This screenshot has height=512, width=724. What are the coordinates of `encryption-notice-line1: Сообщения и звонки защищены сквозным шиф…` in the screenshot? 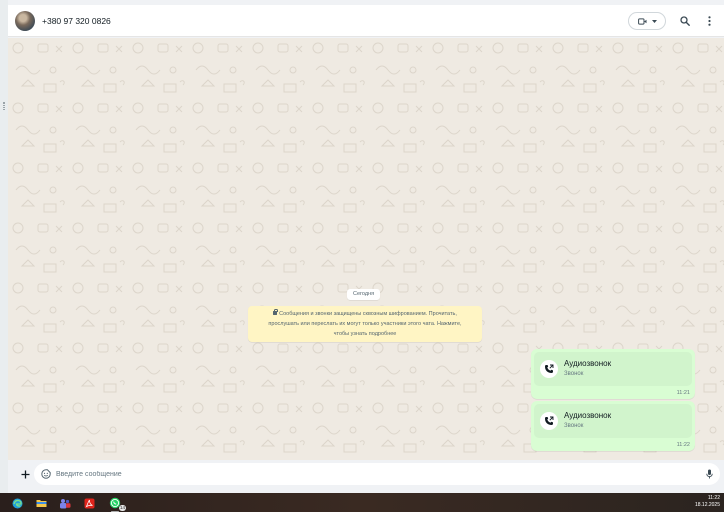 It's located at (368, 314).